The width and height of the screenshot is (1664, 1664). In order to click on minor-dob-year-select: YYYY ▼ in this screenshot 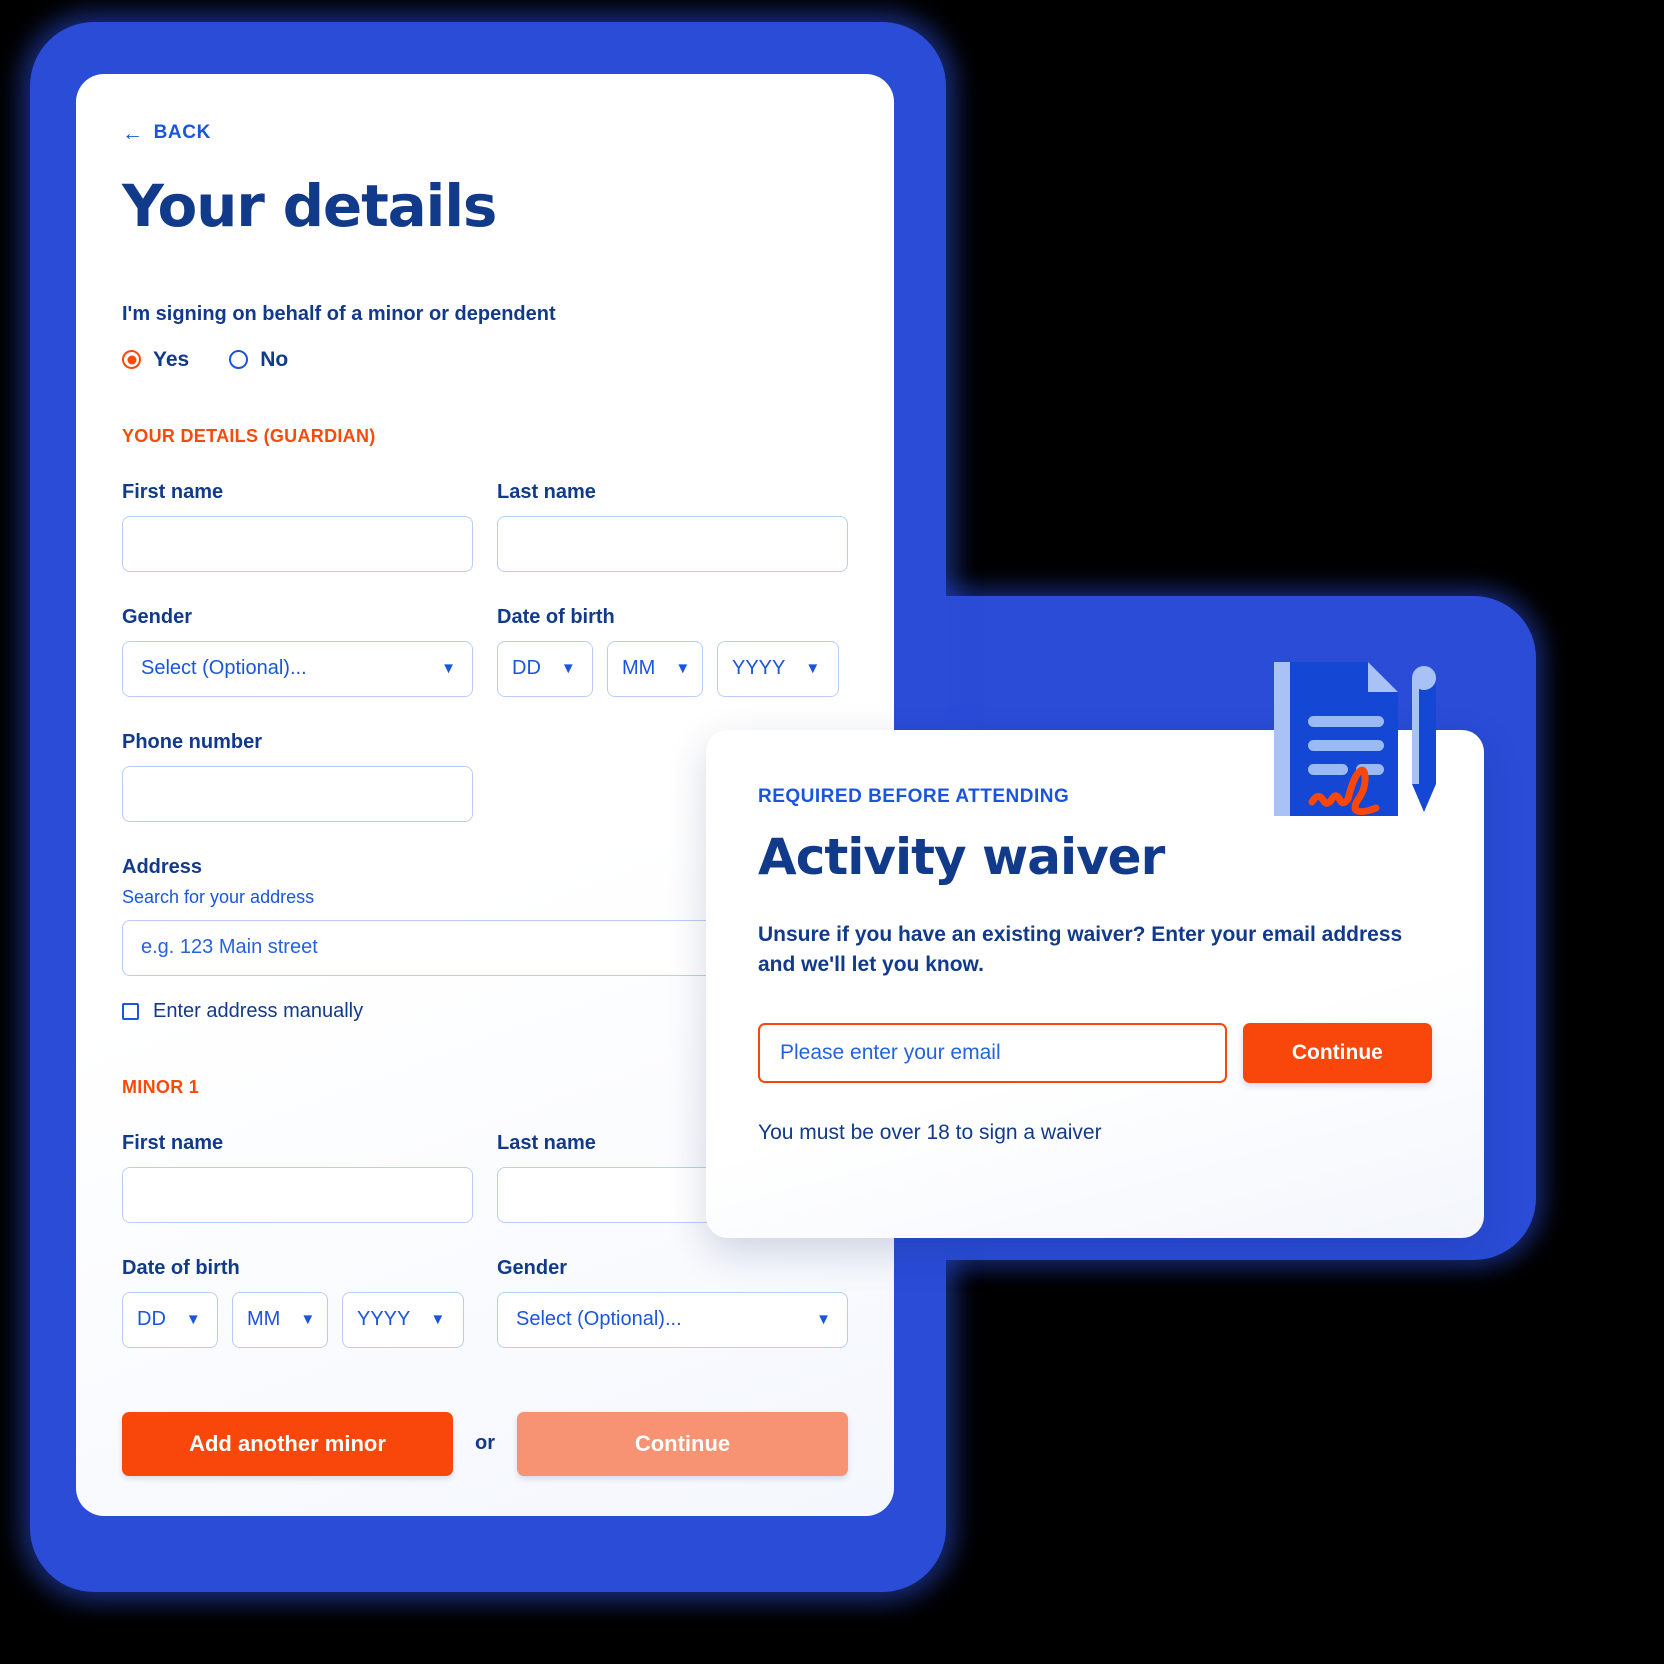, I will do `click(403, 1319)`.